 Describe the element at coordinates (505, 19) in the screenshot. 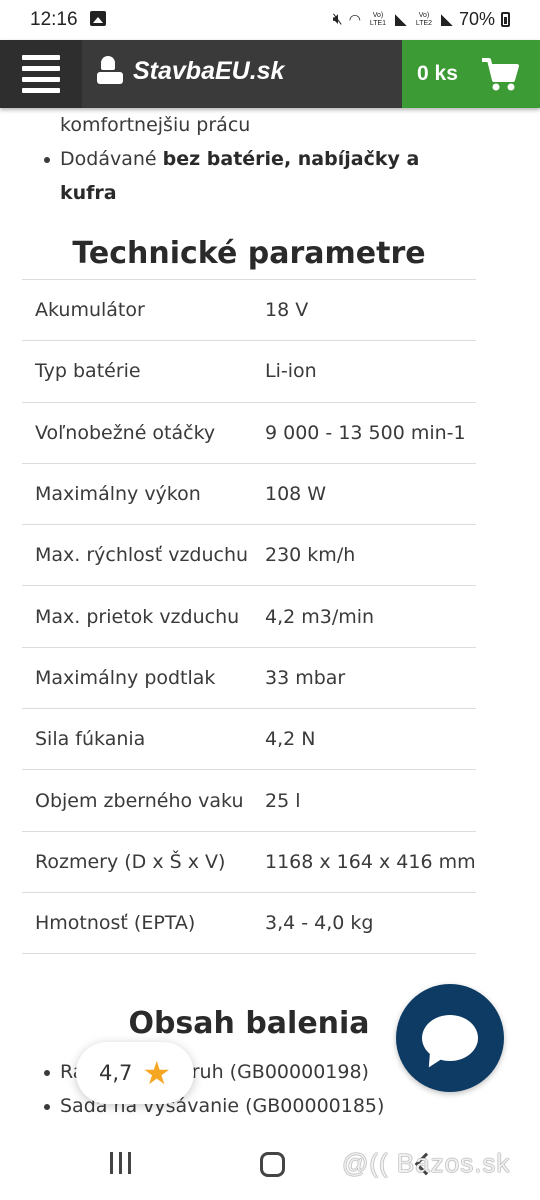

I see `battery-icon` at that location.